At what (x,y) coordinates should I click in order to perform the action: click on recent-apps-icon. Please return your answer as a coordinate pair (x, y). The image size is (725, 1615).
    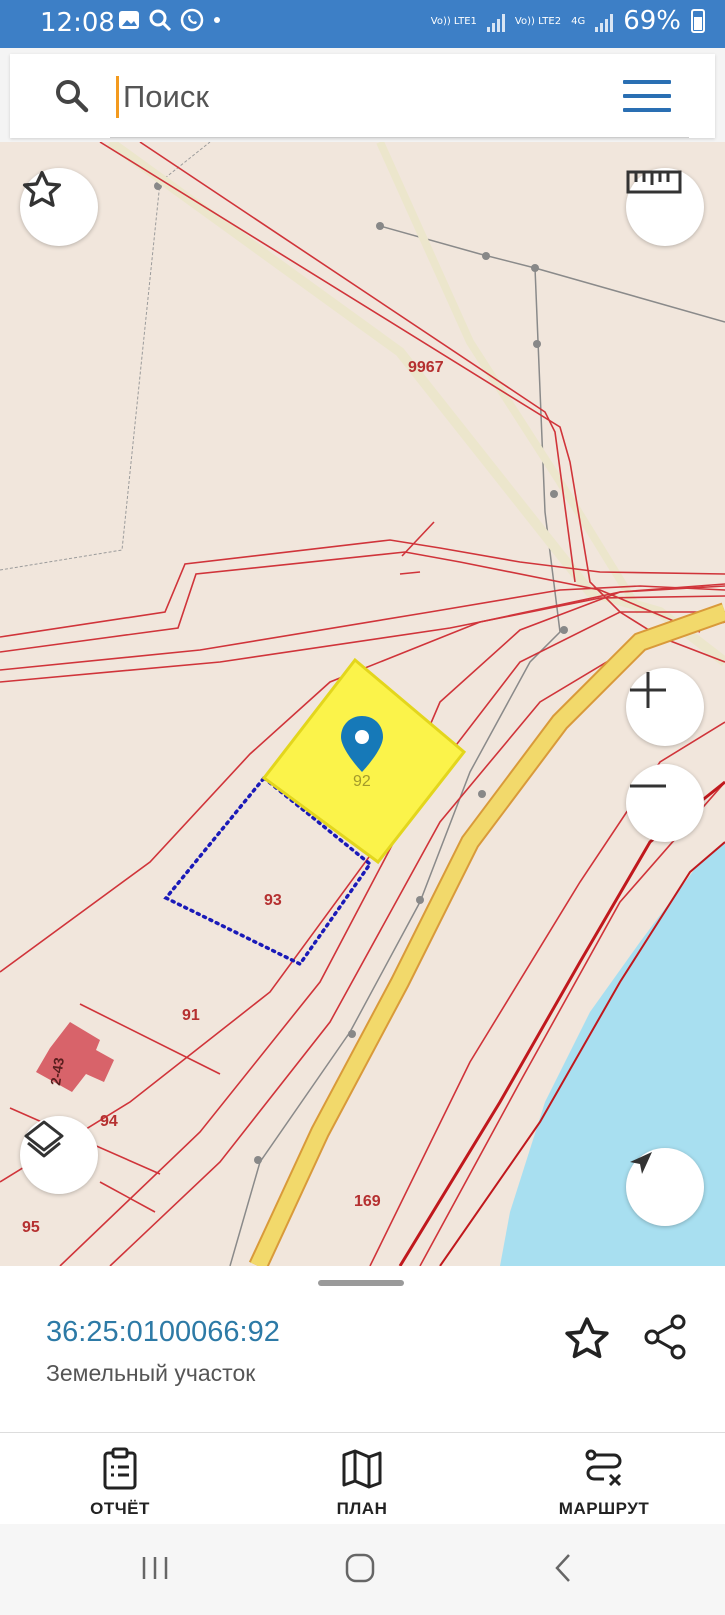
    Looking at the image, I should click on (155, 1568).